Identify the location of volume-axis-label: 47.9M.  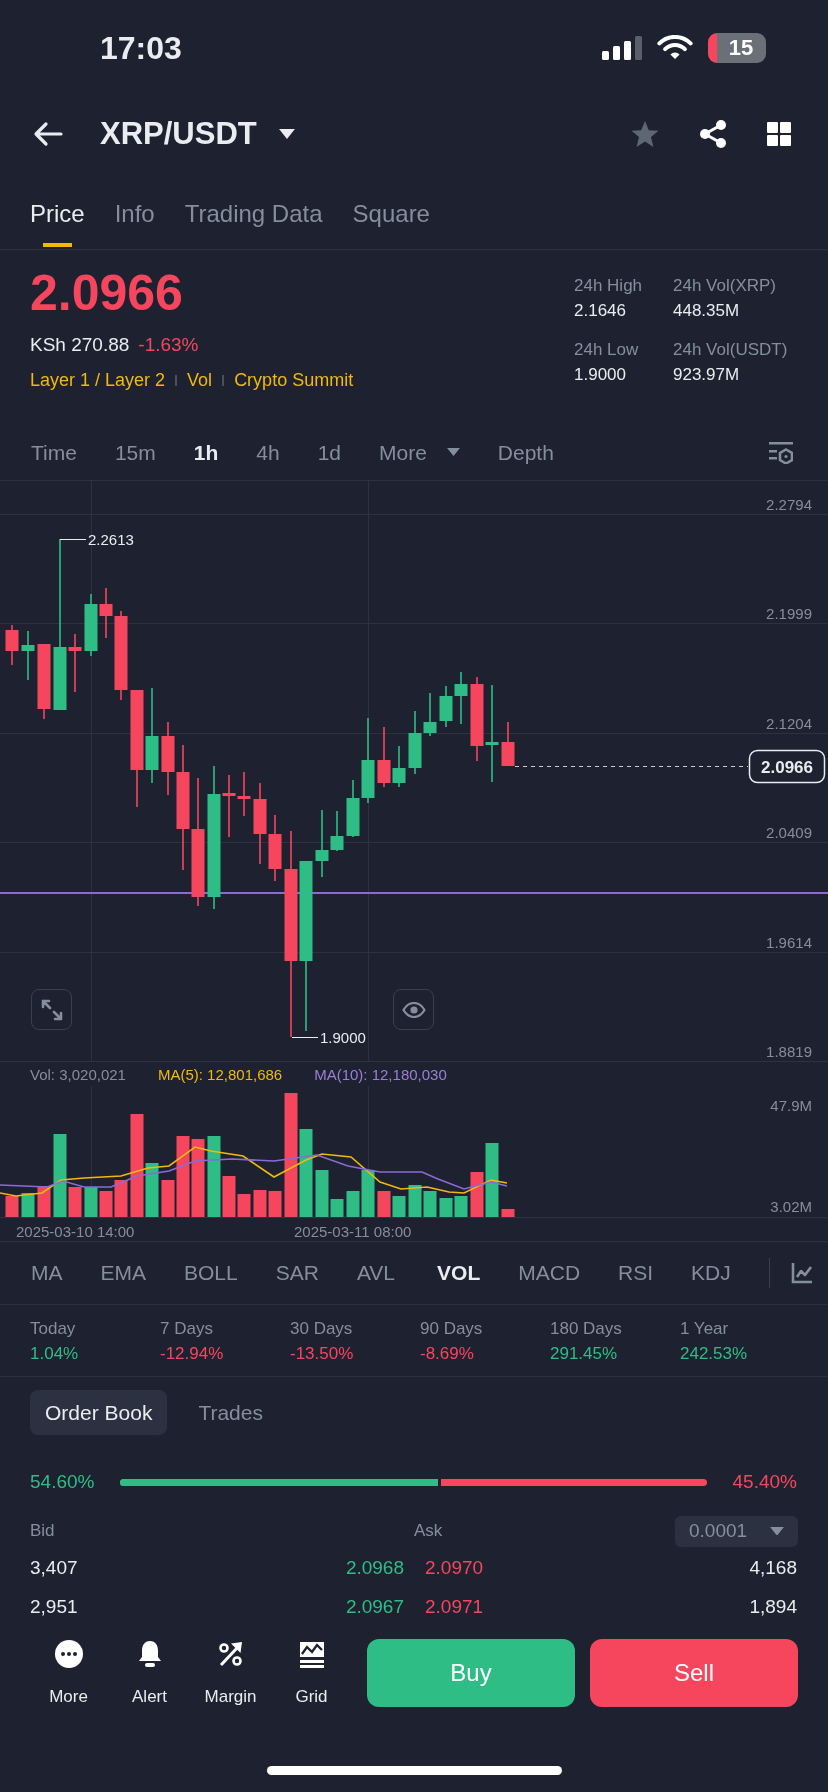
(791, 1105).